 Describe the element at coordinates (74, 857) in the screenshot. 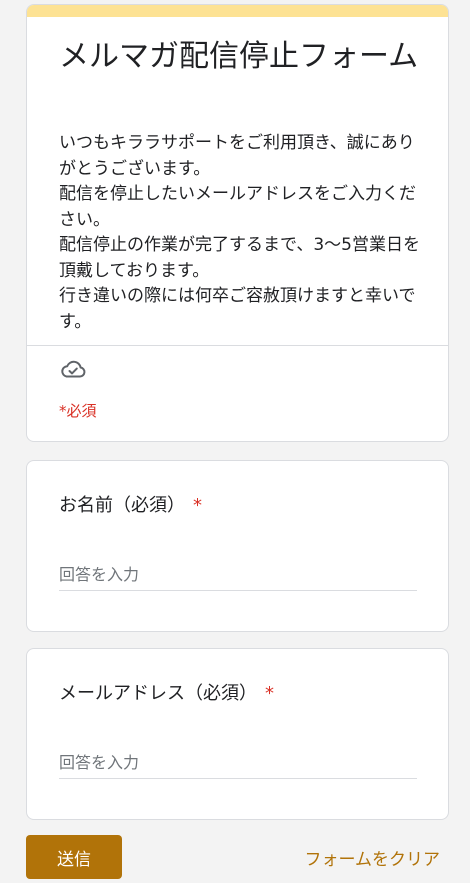

I see `submit-button: 送信` at that location.